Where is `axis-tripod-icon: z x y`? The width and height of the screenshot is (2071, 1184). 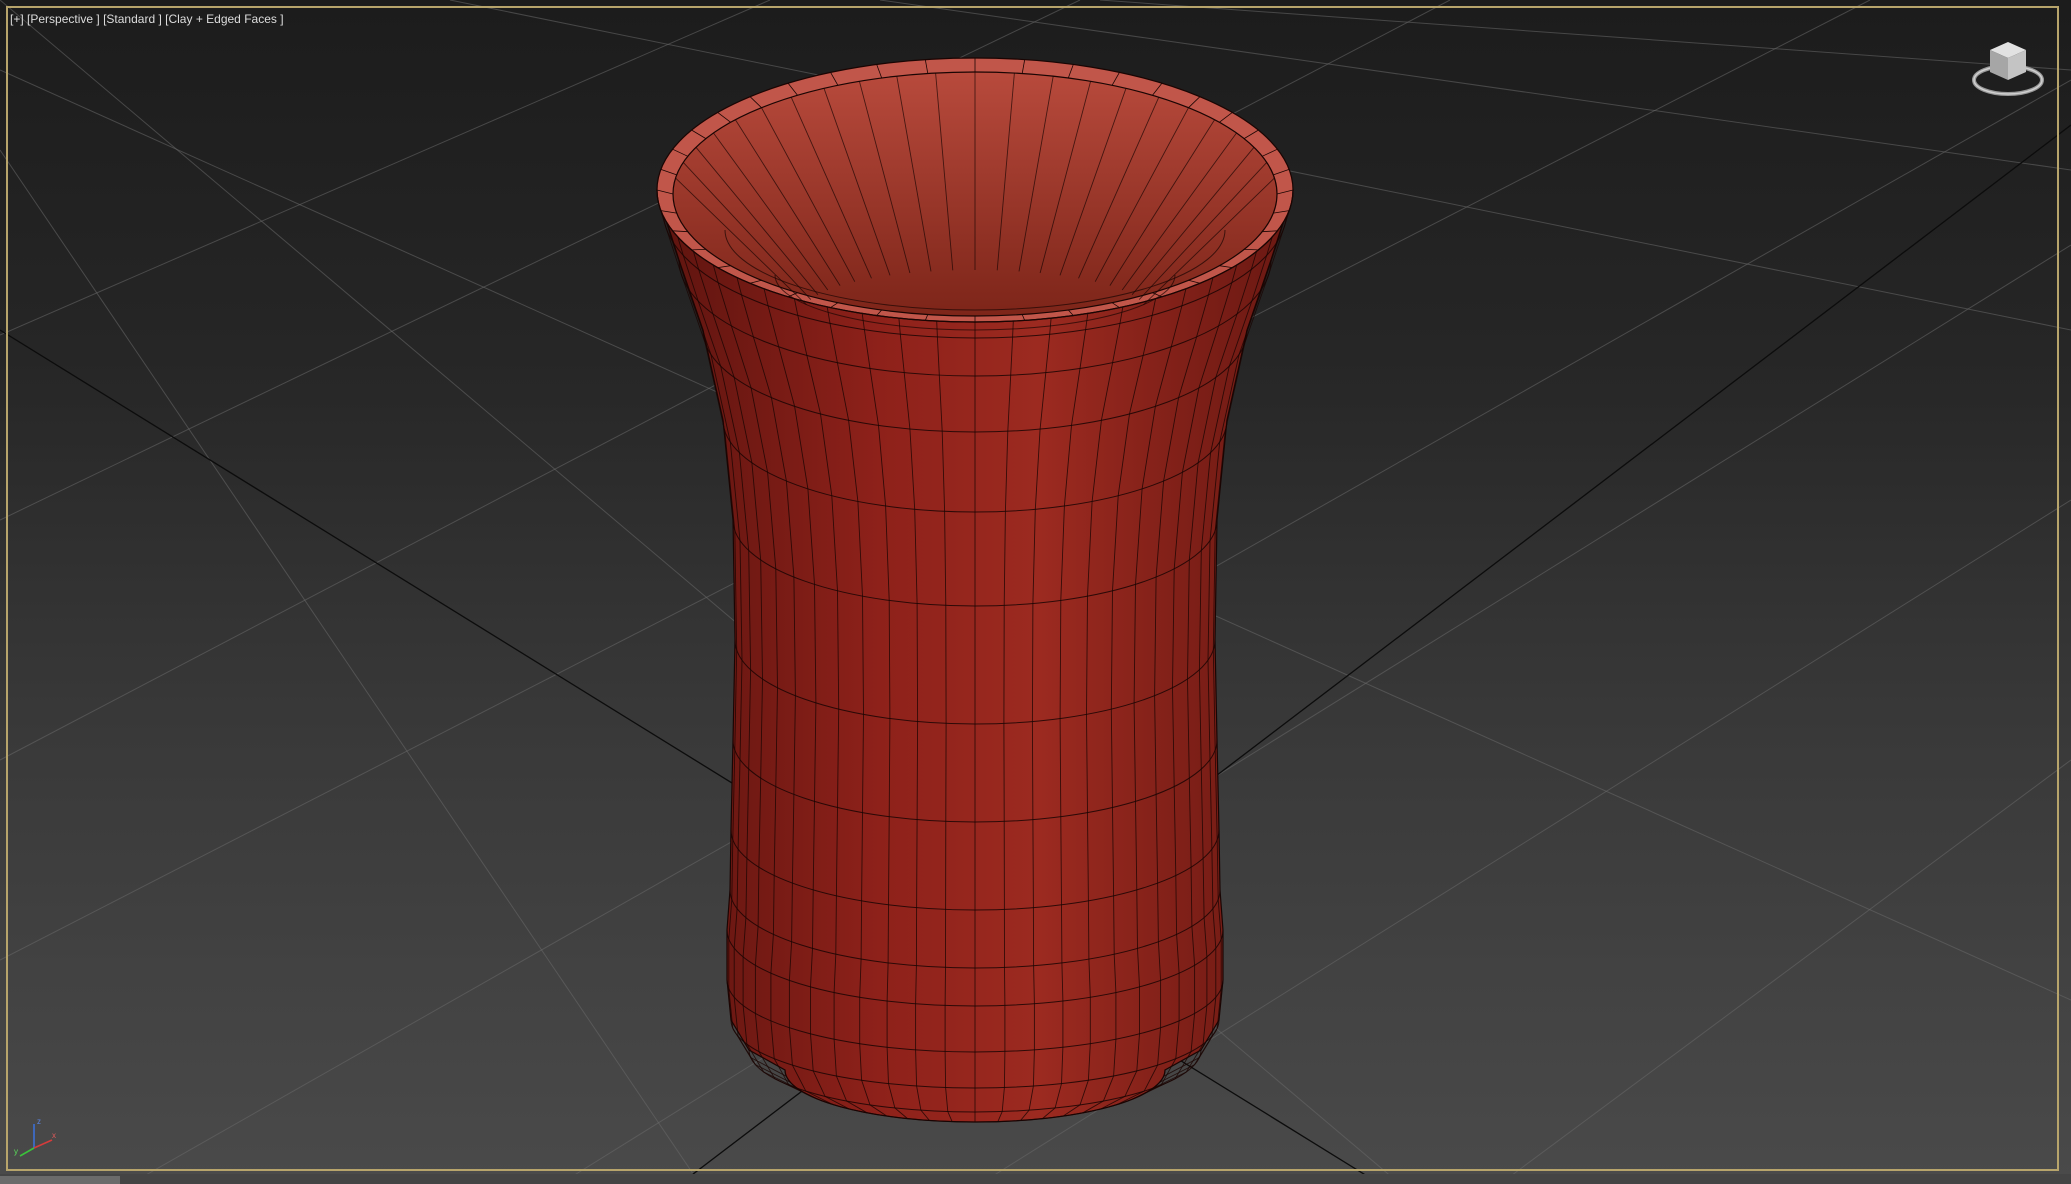 axis-tripod-icon: z x y is located at coordinates (35, 1137).